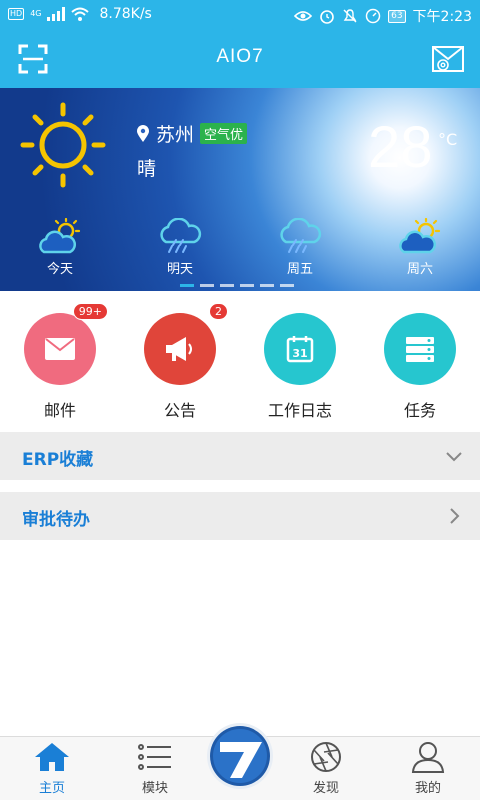 This screenshot has height=800, width=480. Describe the element at coordinates (240, 456) in the screenshot. I see `erp-favorites-section: ERP收藏` at that location.